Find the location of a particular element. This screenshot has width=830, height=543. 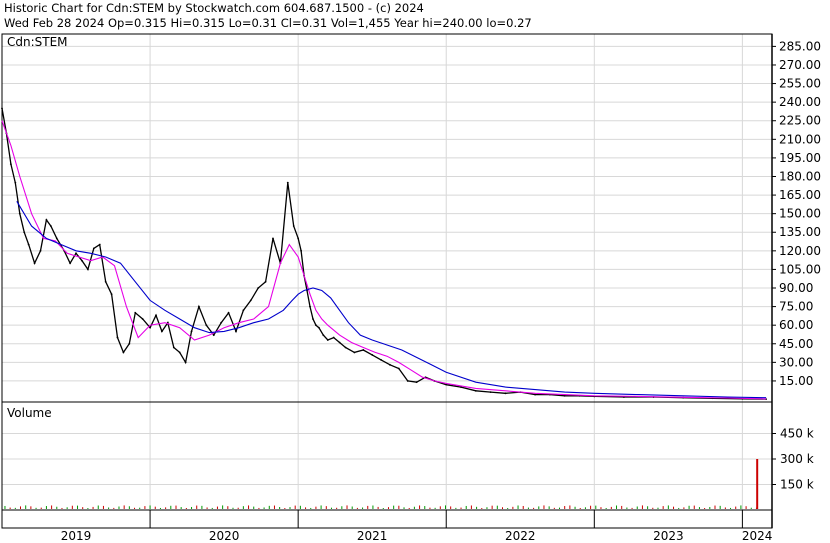

time-axis-frame is located at coordinates (387, 519).